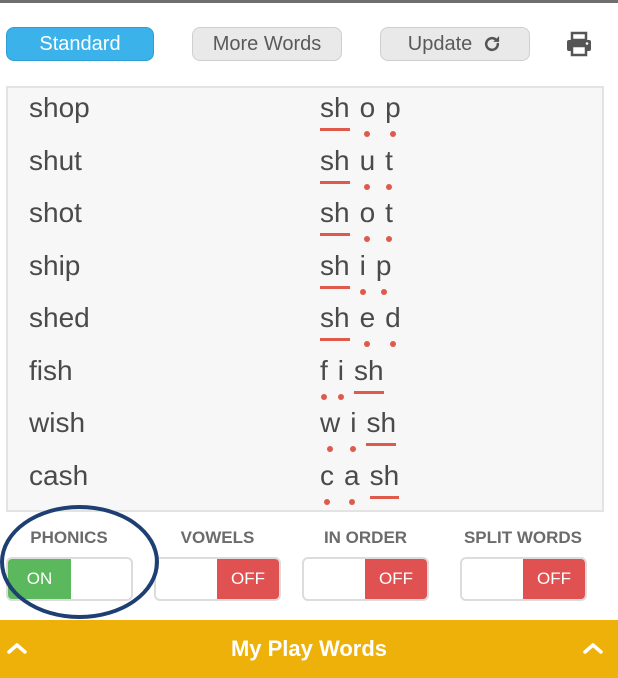 The width and height of the screenshot is (618, 678). Describe the element at coordinates (55, 160) in the screenshot. I see `word-text: shut` at that location.